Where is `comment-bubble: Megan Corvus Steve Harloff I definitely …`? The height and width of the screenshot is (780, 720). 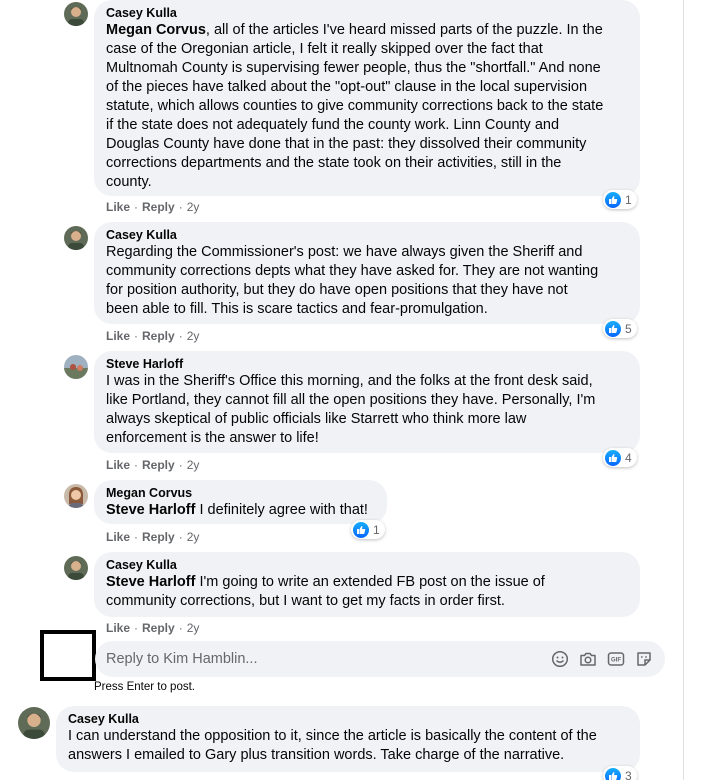
comment-bubble: Megan Corvus Steve Harloff I definitely … is located at coordinates (240, 502).